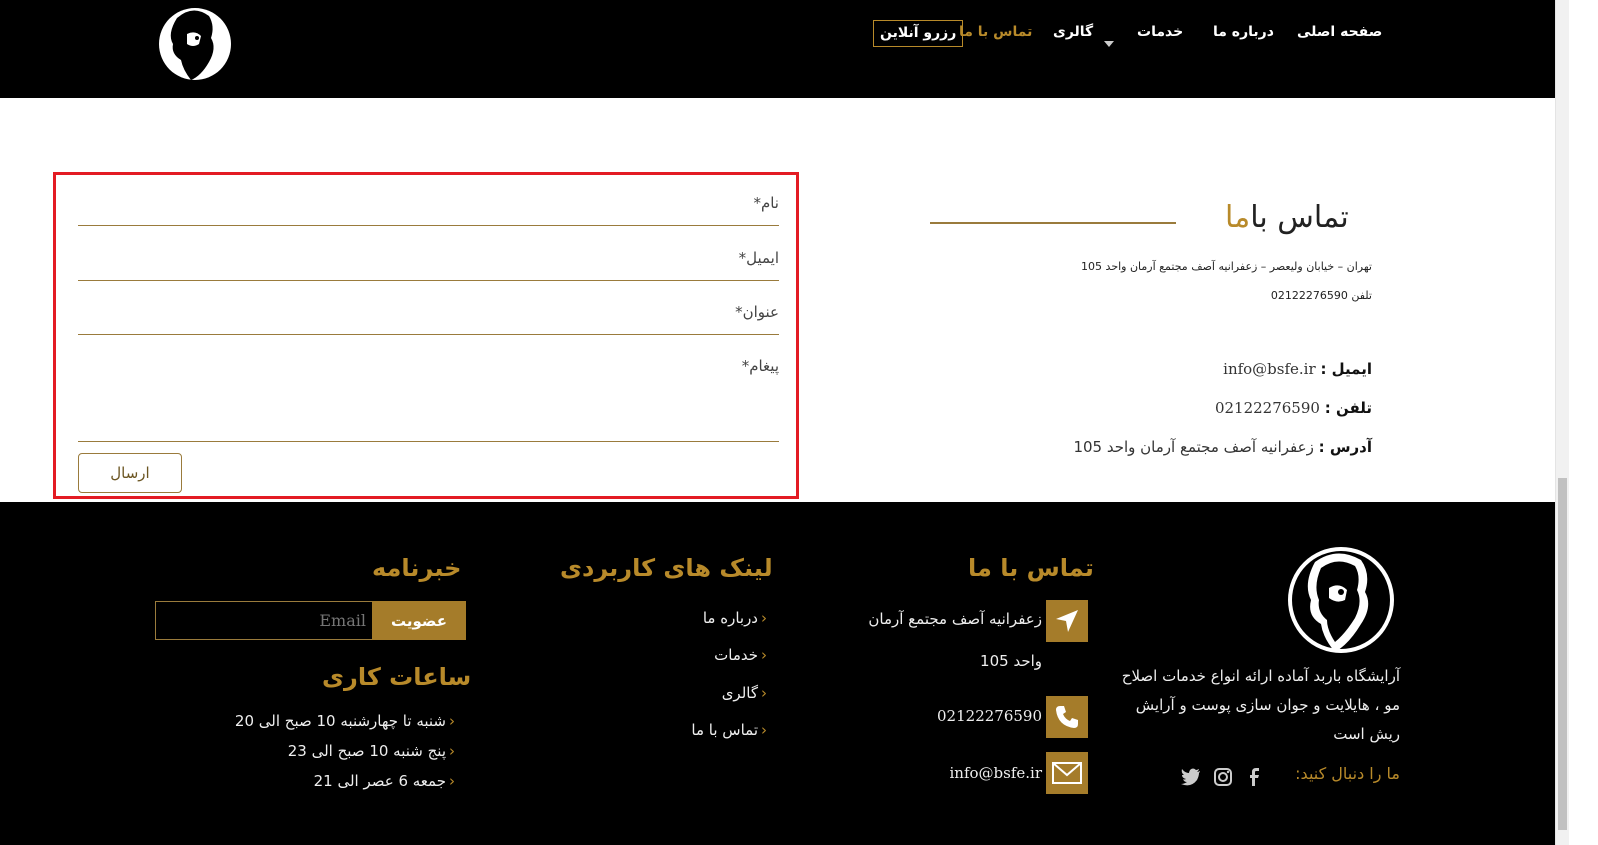  I want to click on hours-item: ‹پنج شنبه 10 صبح الی 23, so click(371, 751).